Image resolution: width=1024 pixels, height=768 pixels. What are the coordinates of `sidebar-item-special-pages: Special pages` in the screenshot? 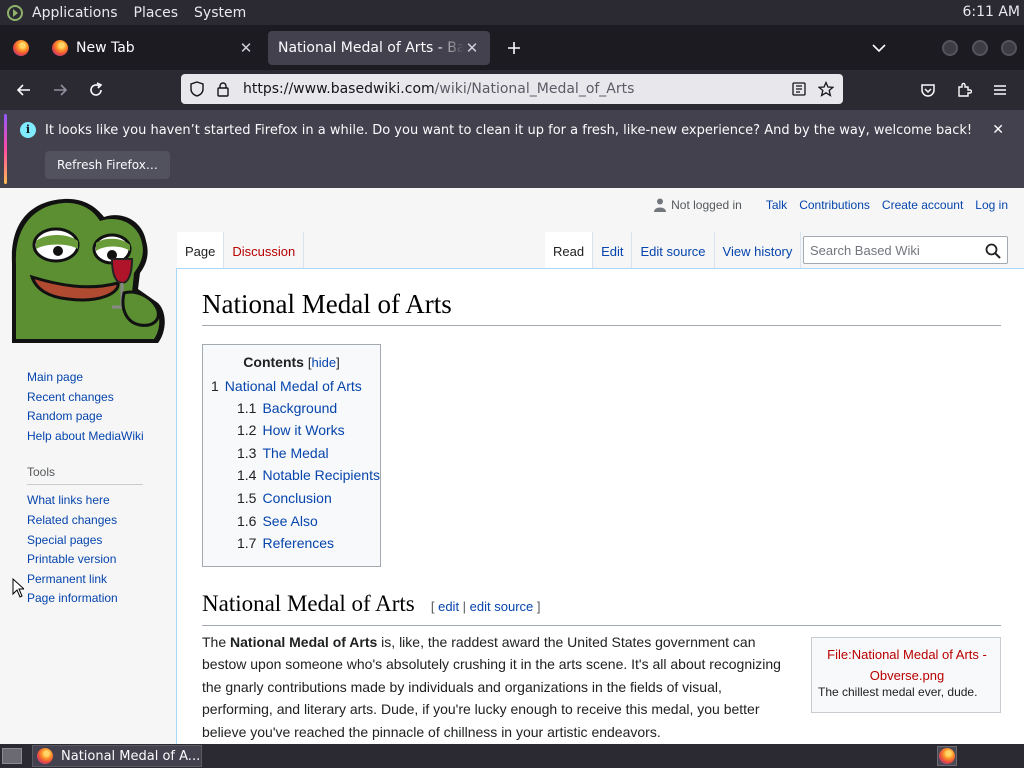 It's located at (101, 541).